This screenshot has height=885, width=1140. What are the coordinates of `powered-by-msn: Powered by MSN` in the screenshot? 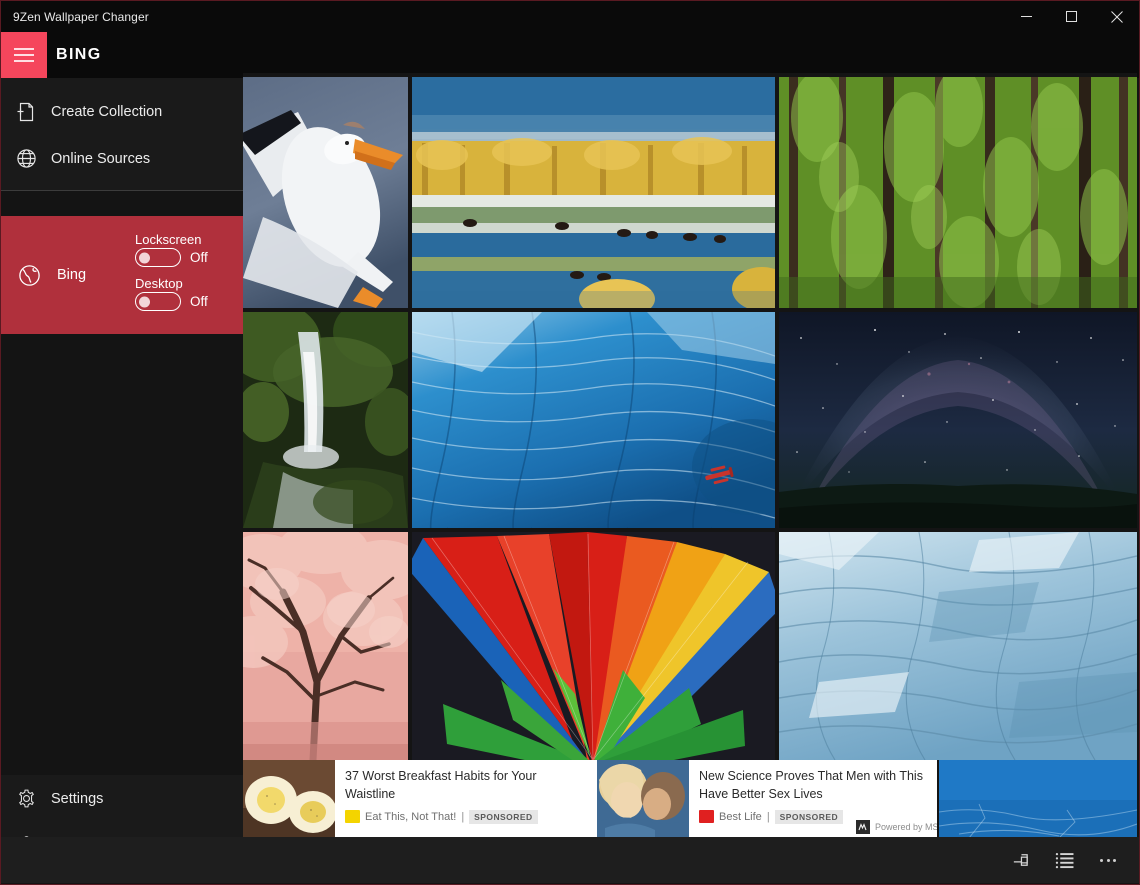 It's located at (896, 827).